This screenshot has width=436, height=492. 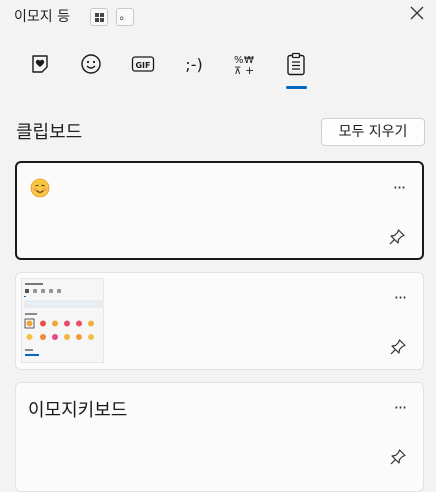 I want to click on clipboard-icon, so click(x=296, y=64).